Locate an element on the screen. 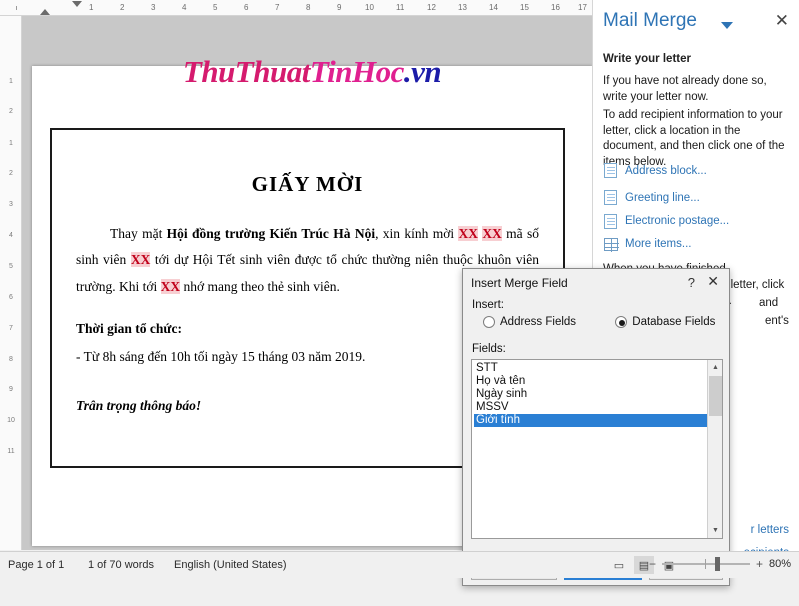 The image size is (799, 606). vruler-tick: 4 is located at coordinates (11, 235).